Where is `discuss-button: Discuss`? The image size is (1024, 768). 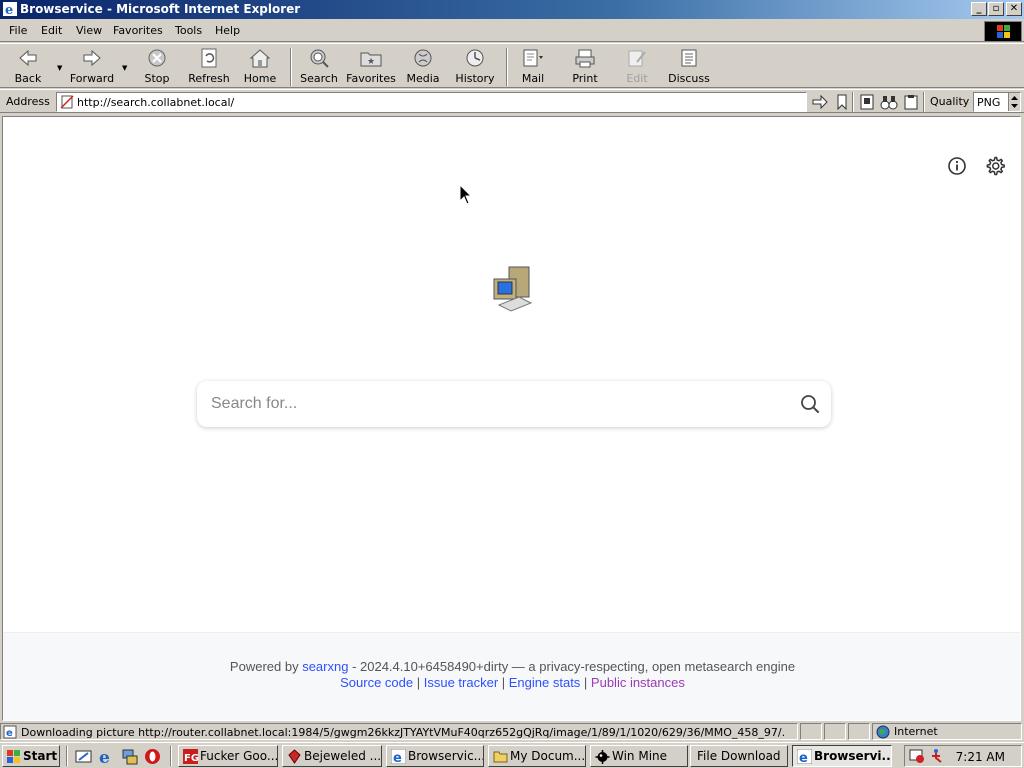
discuss-button: Discuss is located at coordinates (689, 67).